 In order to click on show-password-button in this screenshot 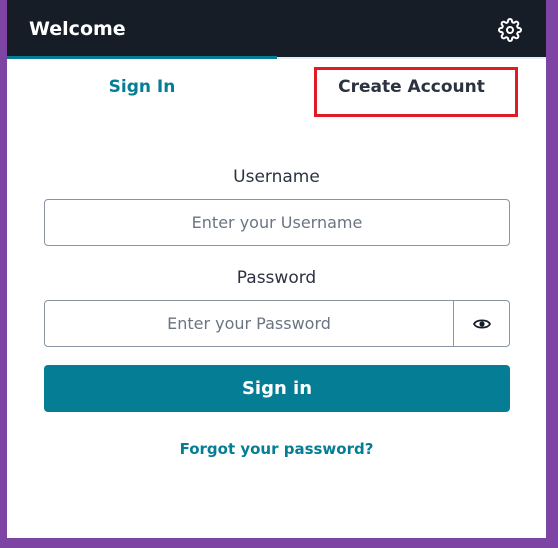, I will do `click(481, 323)`.